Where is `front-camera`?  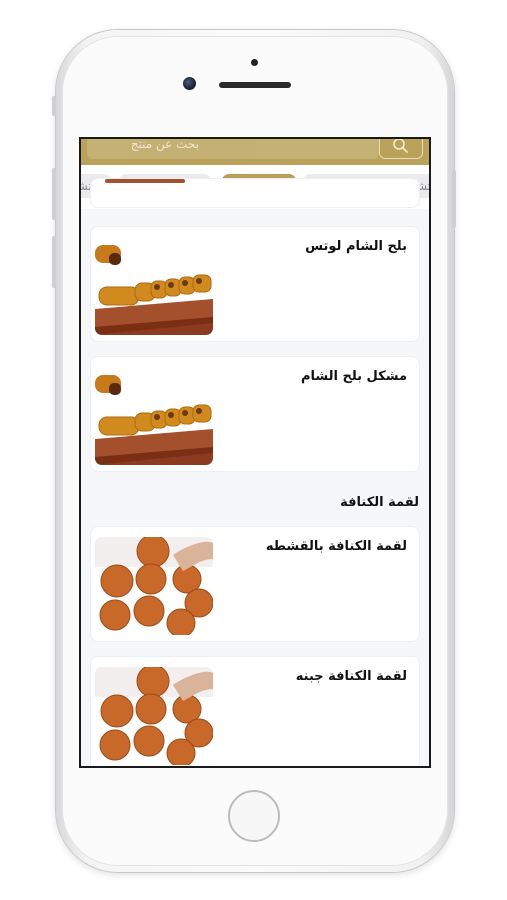 front-camera is located at coordinates (189, 83).